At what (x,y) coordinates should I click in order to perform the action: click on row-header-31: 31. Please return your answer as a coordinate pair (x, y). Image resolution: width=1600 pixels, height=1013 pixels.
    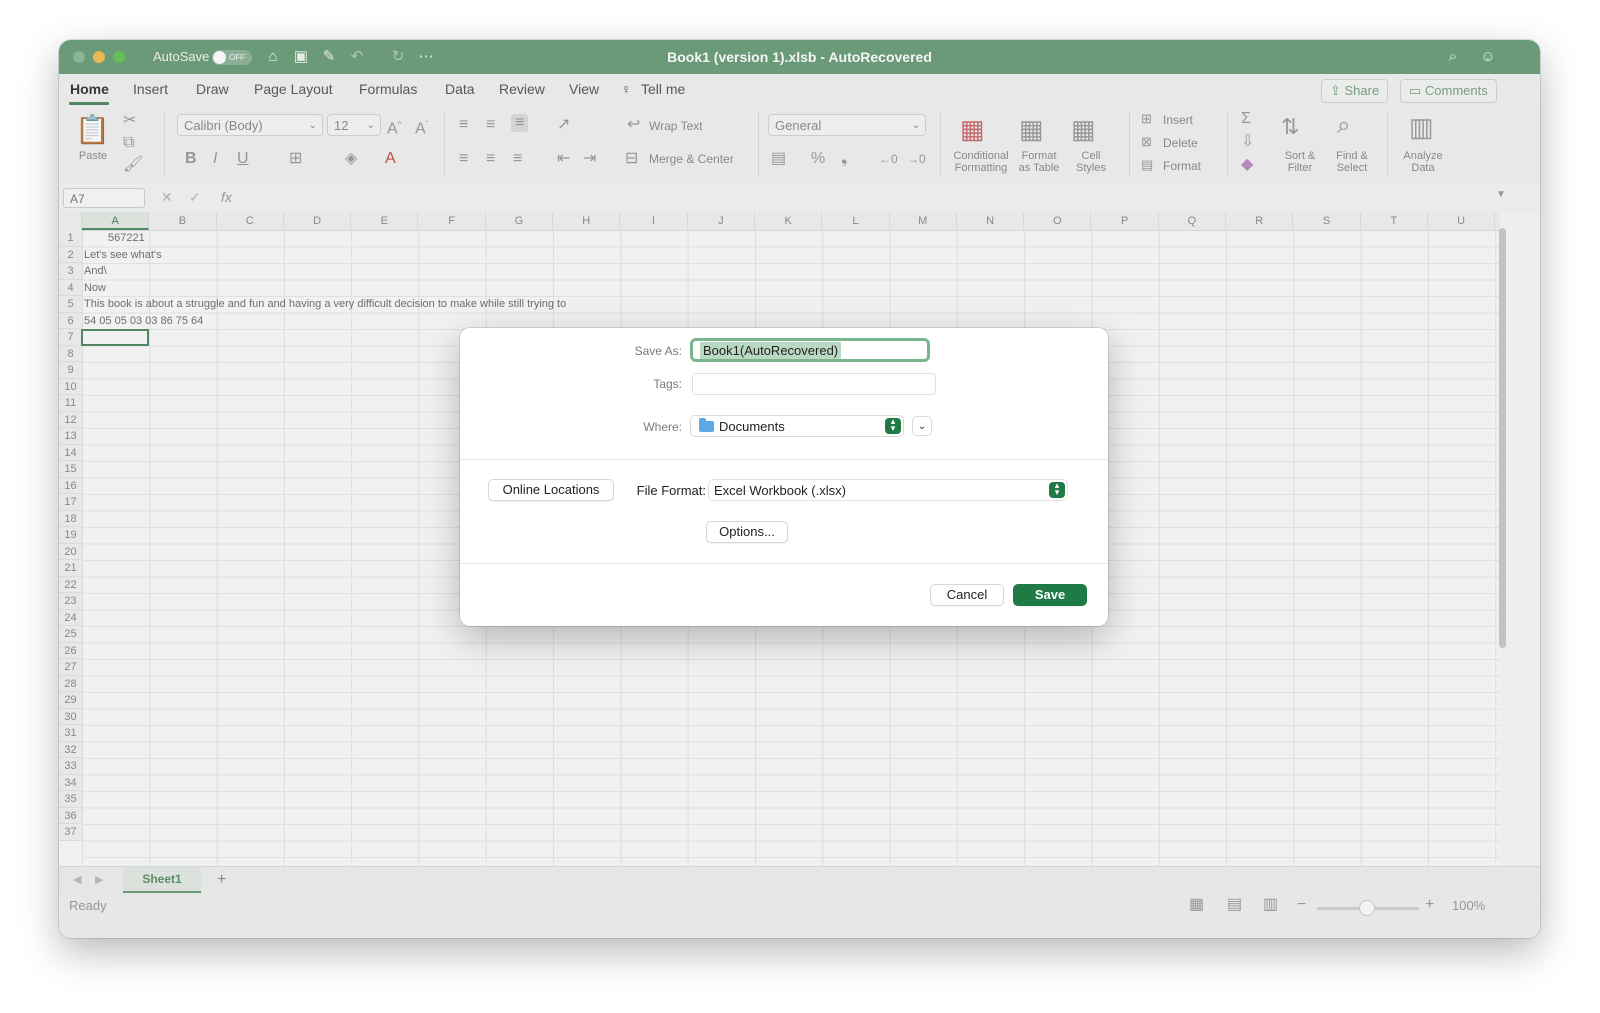
    Looking at the image, I should click on (70, 733).